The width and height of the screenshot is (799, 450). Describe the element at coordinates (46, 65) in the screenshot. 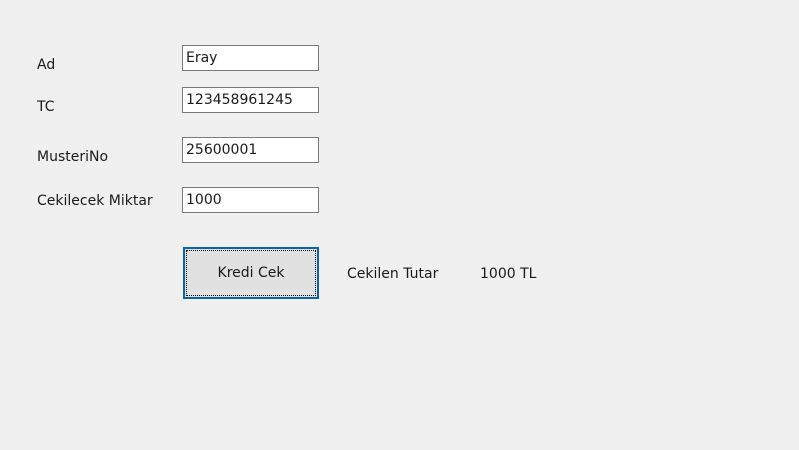

I see `ad-label: Ad` at that location.